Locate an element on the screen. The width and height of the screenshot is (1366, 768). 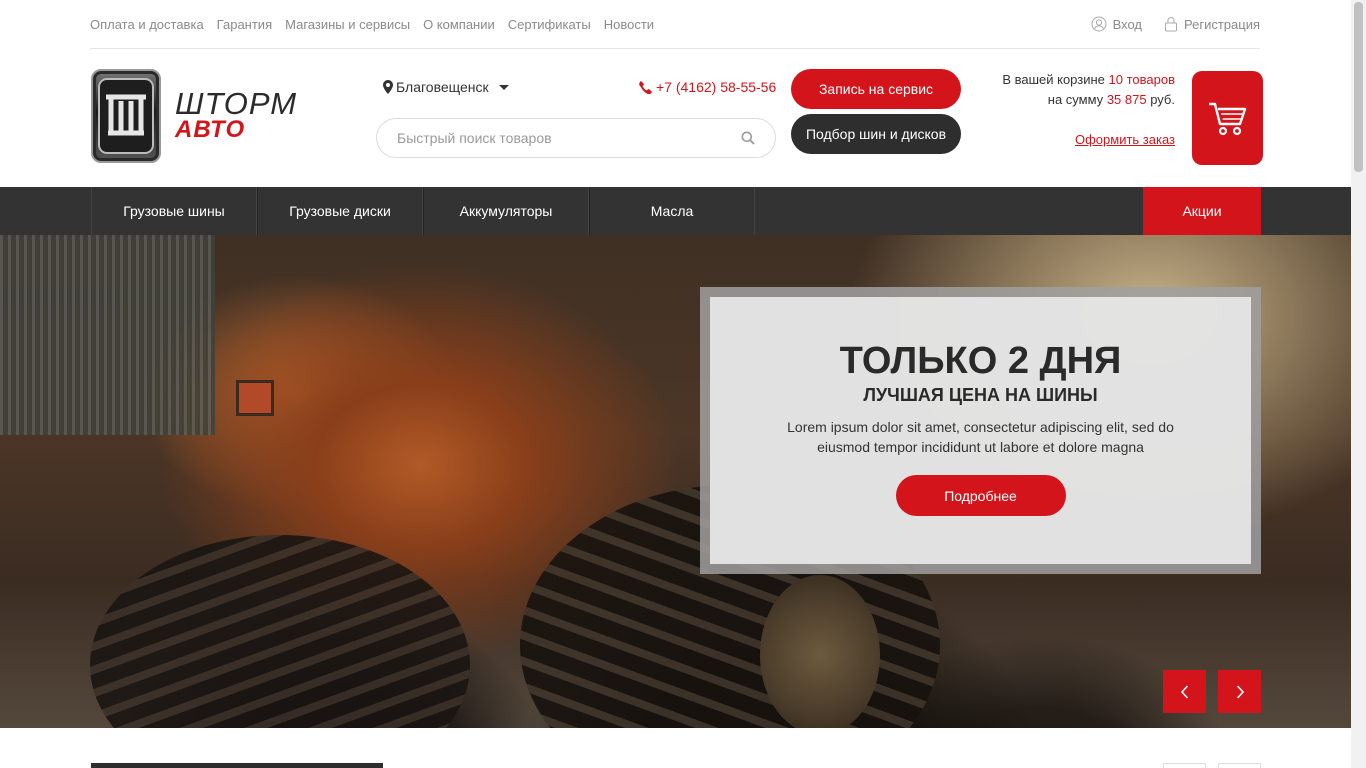
carousel-prev-button is located at coordinates (1184, 765).